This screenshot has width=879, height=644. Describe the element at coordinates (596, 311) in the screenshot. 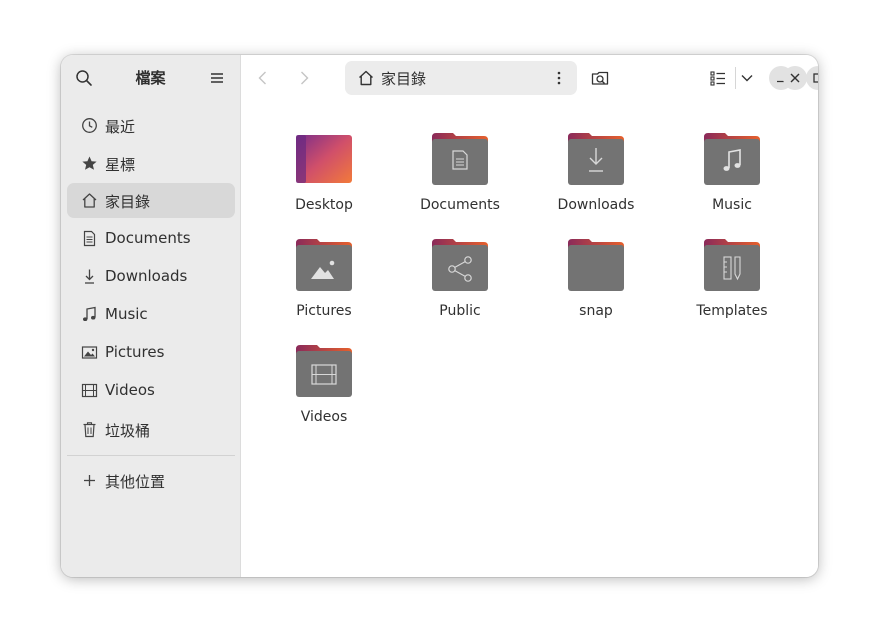

I see `file-name: snap` at that location.